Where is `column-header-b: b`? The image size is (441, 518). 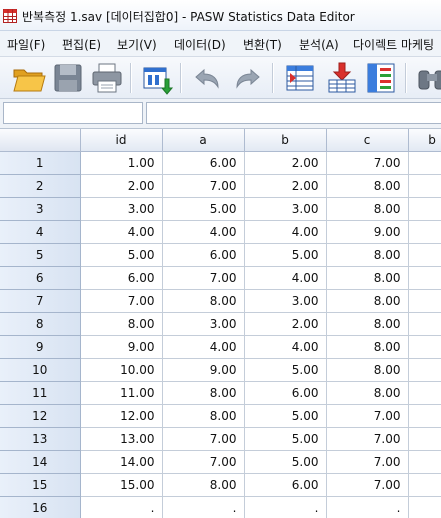 column-header-b: b is located at coordinates (285, 140).